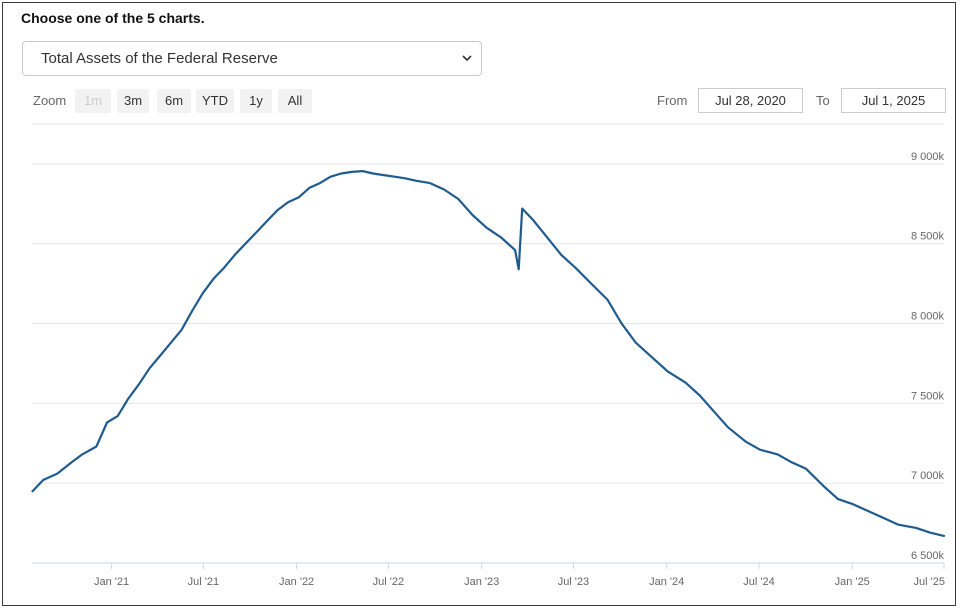 The width and height of the screenshot is (960, 610). Describe the element at coordinates (928, 317) in the screenshot. I see `y-tick-label: 8 000k` at that location.